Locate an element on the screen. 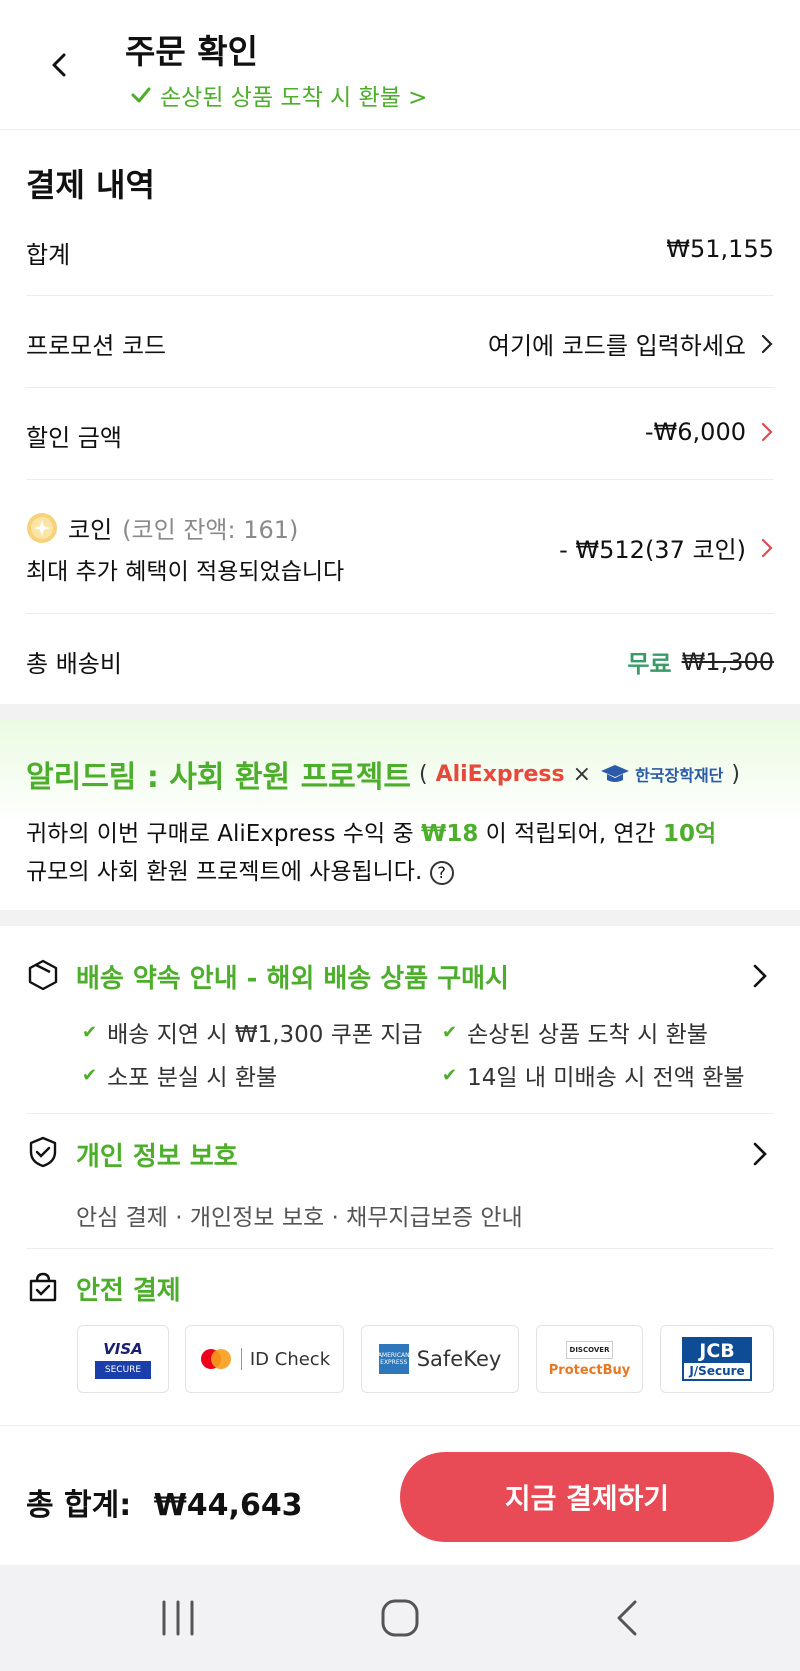  secure-payment-title: 안전 결제 is located at coordinates (128, 1291).